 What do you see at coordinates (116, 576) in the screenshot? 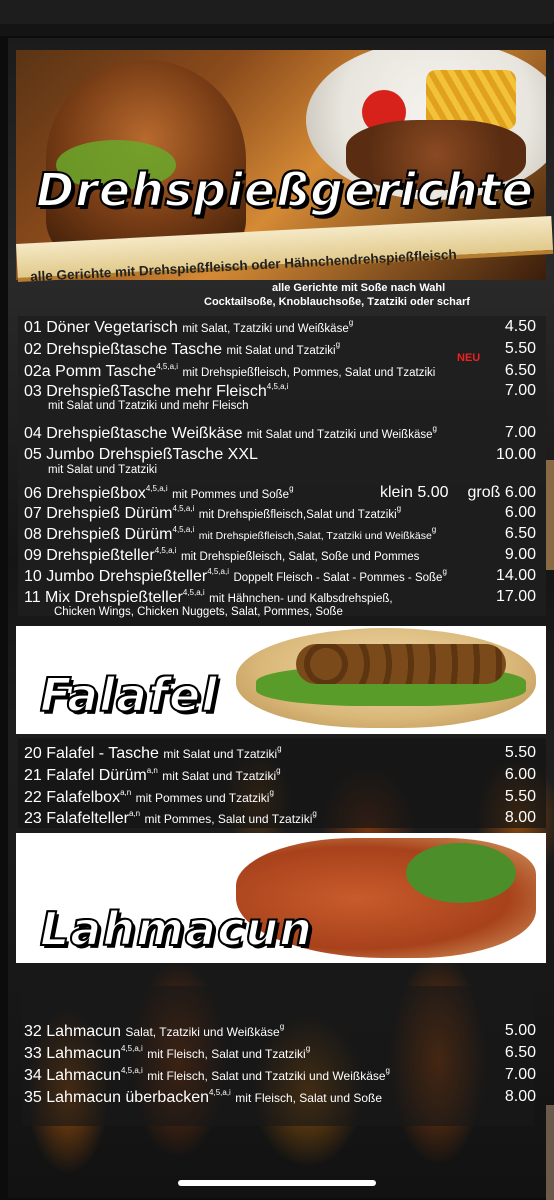
I see `item-name: 10 Jumbo Drehspießteller` at bounding box center [116, 576].